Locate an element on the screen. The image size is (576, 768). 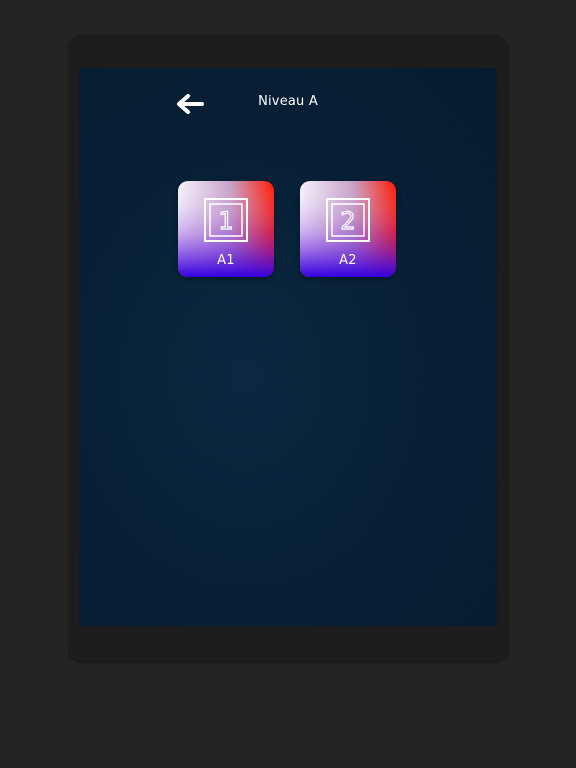
back-button is located at coordinates (190, 104).